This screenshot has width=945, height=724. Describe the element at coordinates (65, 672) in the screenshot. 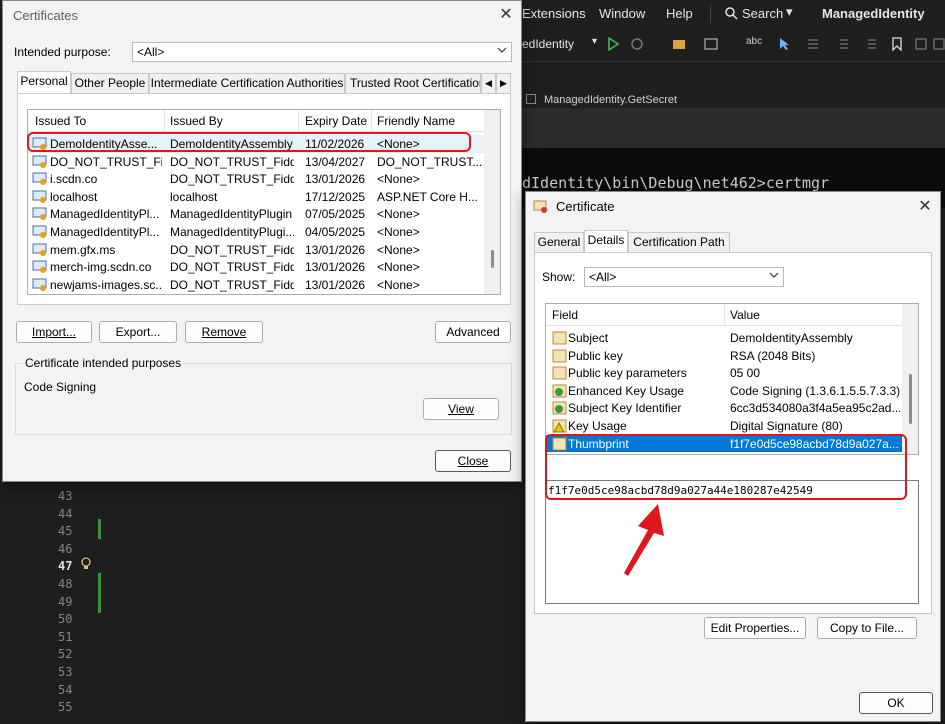

I see `line-number: 53` at that location.